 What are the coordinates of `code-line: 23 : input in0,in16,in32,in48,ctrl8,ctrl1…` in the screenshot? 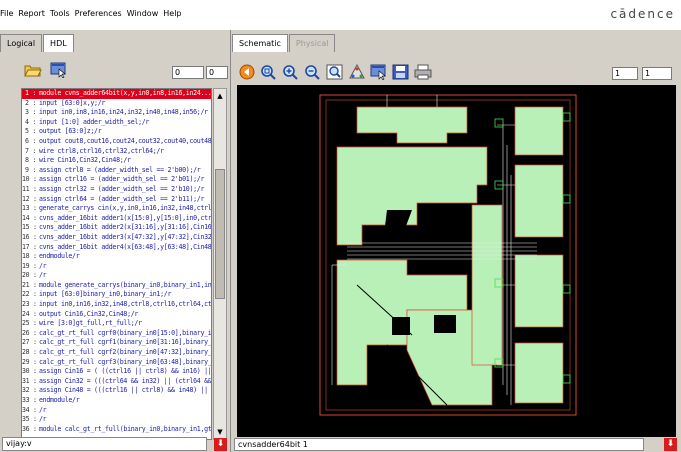 It's located at (116, 305).